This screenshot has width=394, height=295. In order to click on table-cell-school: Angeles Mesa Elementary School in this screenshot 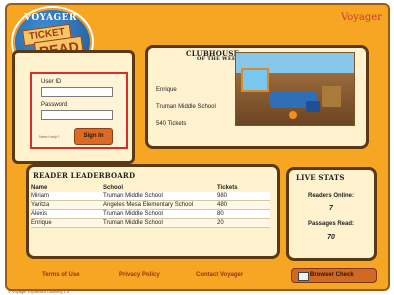, I will do `click(160, 205)`.